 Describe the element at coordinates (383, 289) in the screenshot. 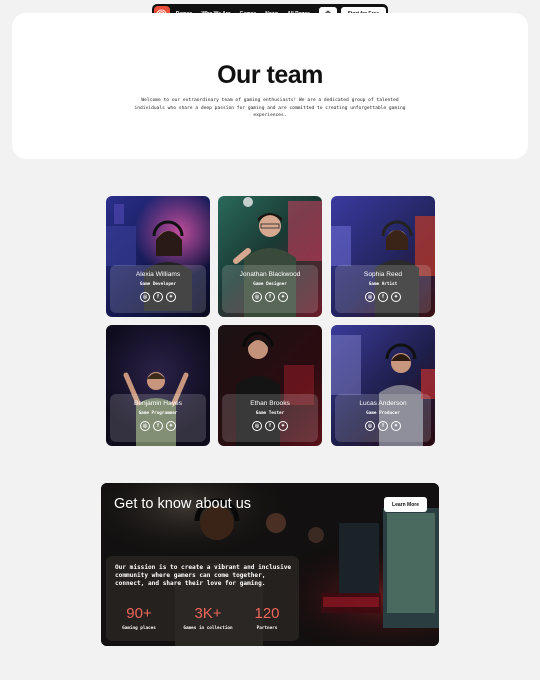

I see `member-info-panel: Sophia Reed Game Artist ◎ f ✦` at that location.